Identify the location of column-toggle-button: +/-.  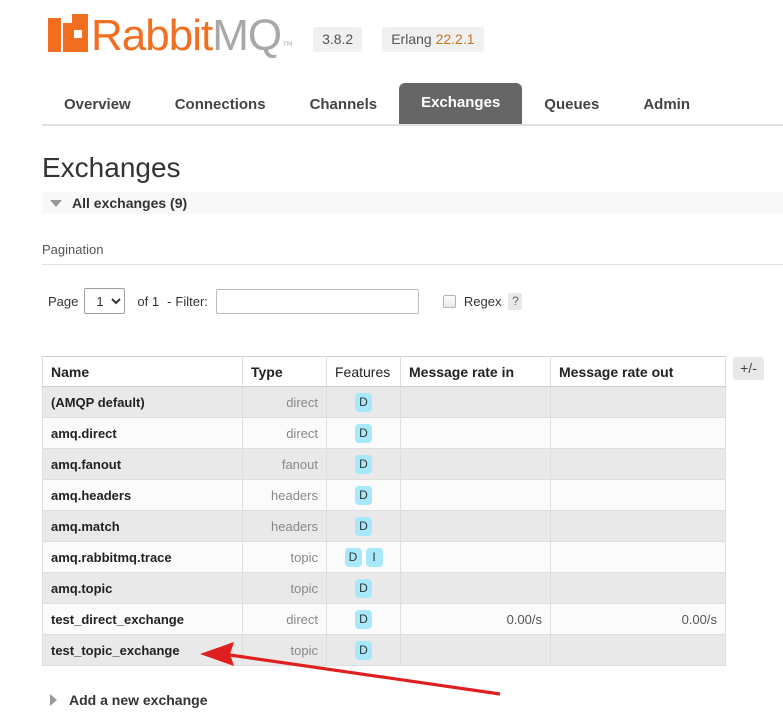
(748, 368).